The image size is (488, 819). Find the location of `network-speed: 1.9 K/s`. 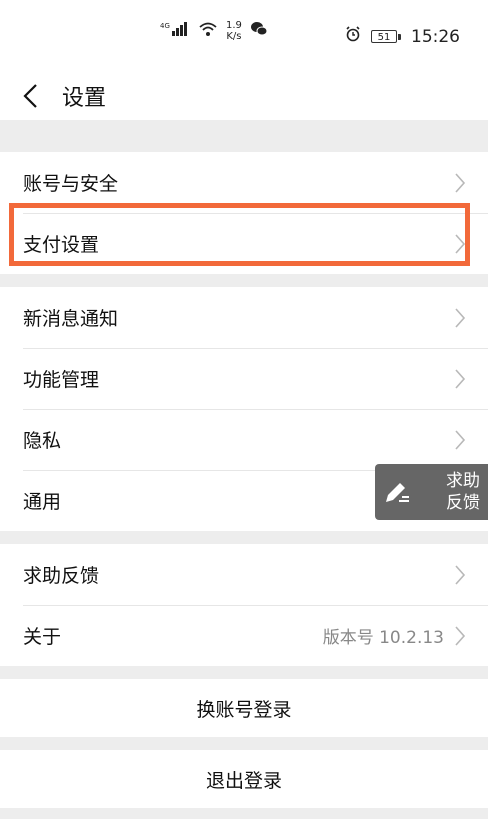

network-speed: 1.9 K/s is located at coordinates (234, 31).